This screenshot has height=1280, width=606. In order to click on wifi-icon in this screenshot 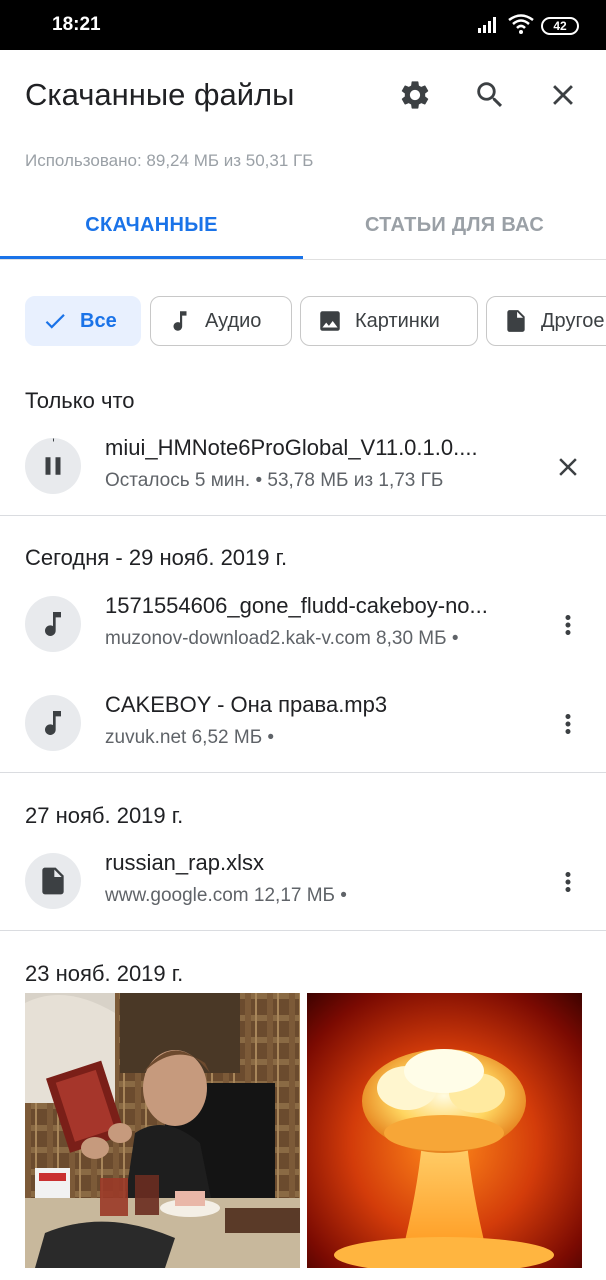, I will do `click(521, 24)`.